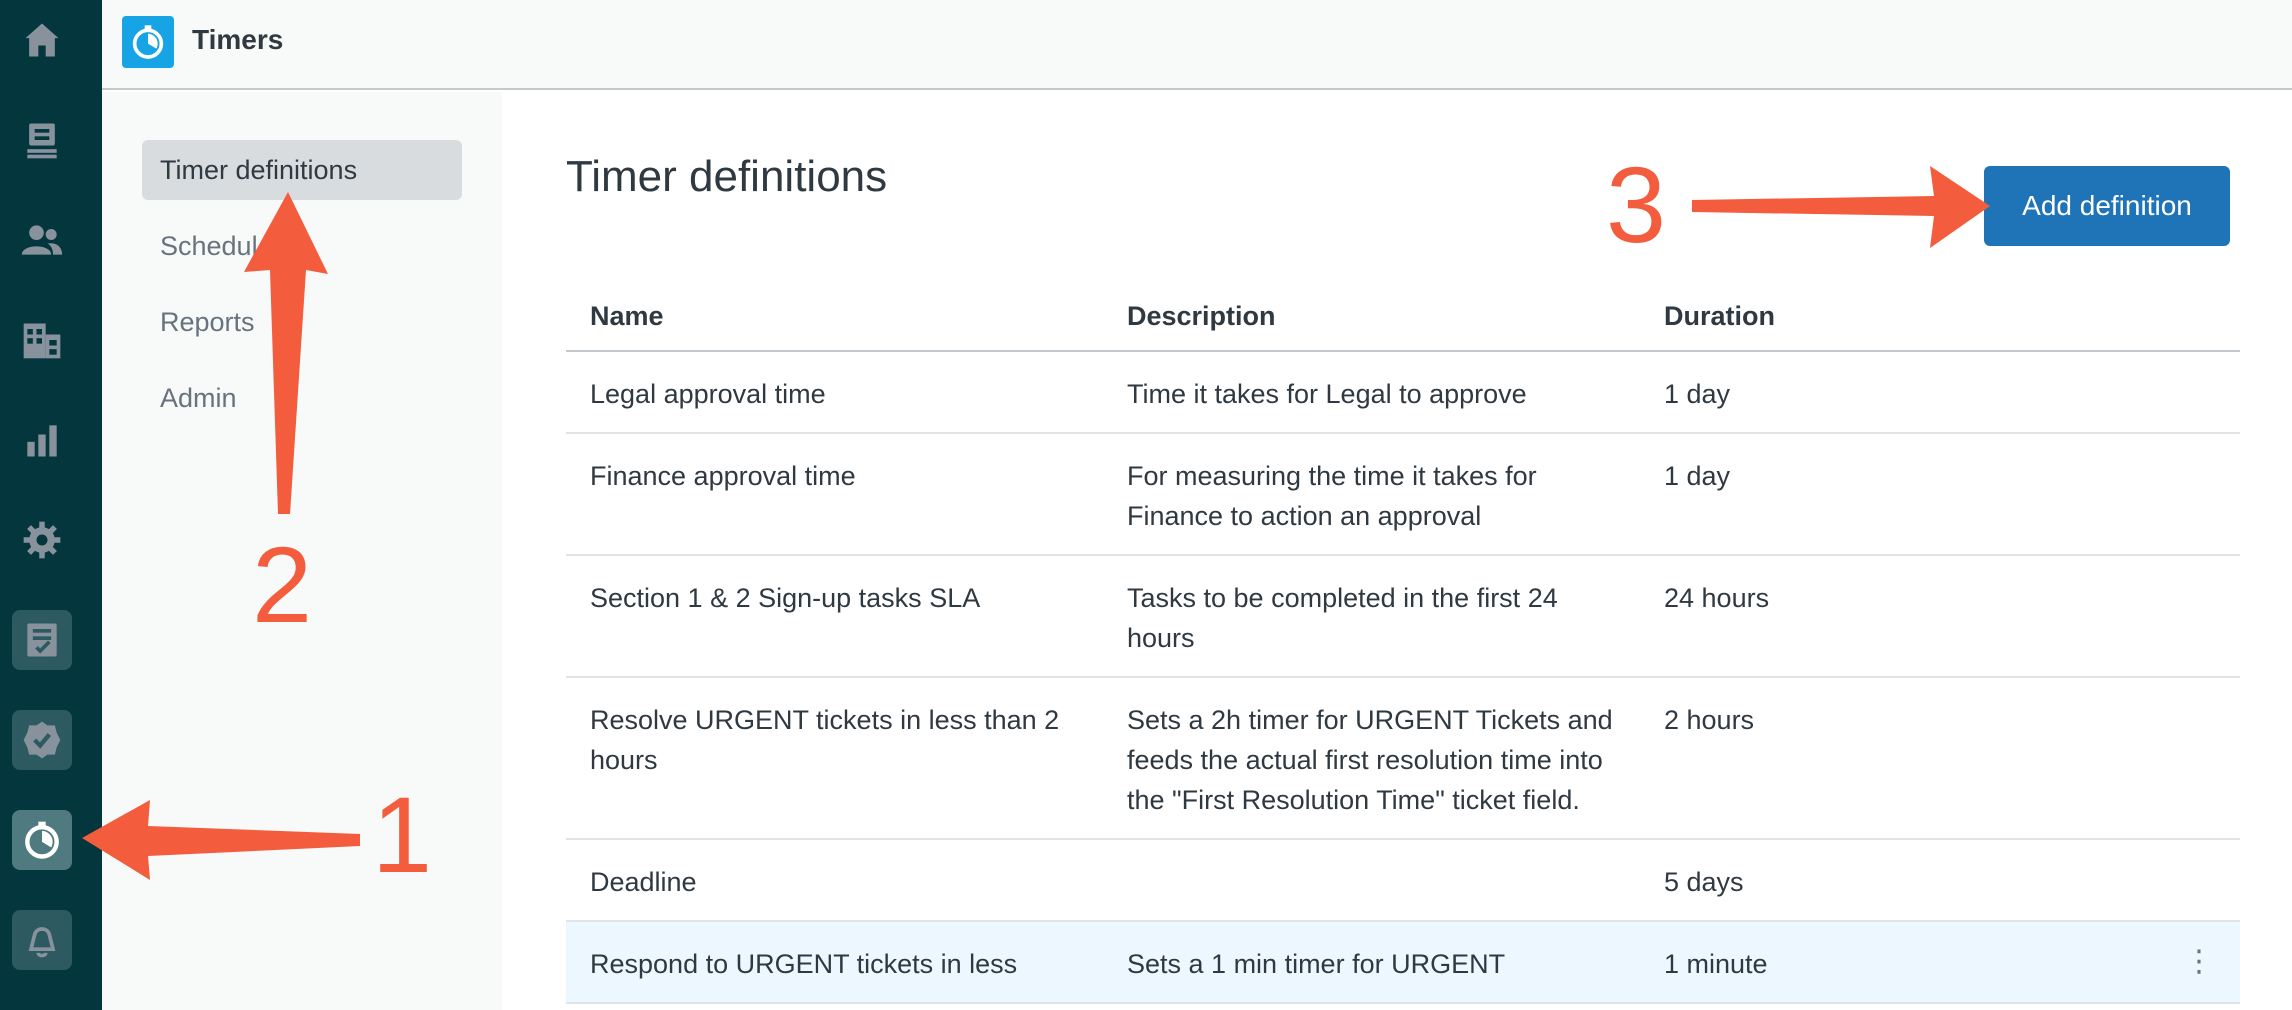  I want to click on column-header-duration: Duration, so click(1940, 316).